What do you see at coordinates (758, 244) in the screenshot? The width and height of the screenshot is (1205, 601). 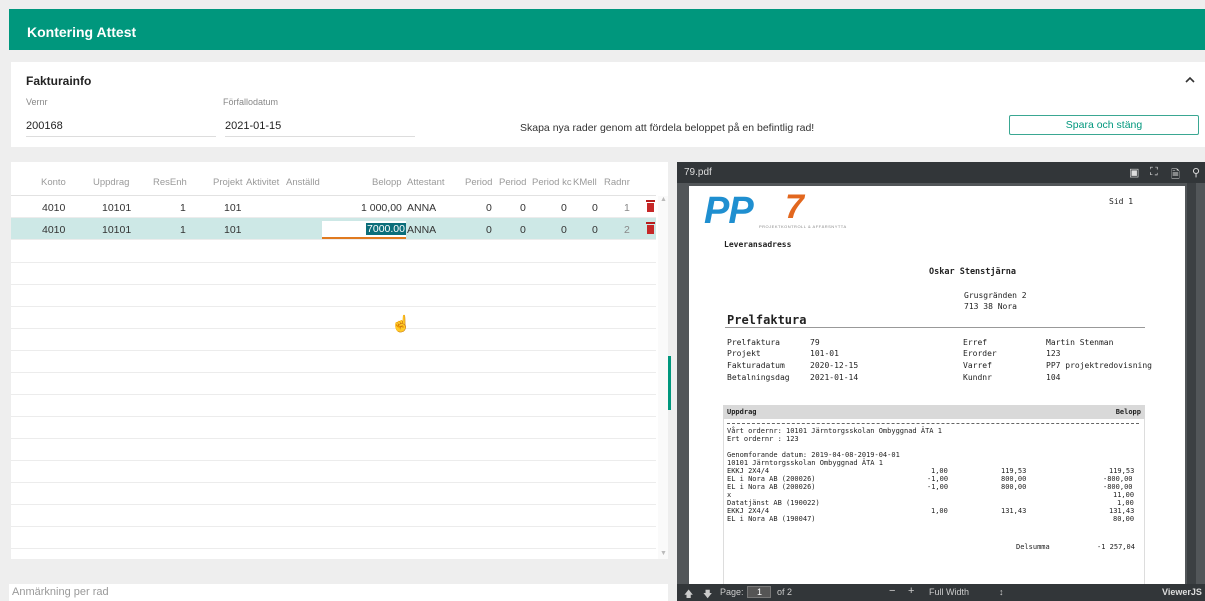 I see `delivery-address-label: Leveransadress` at bounding box center [758, 244].